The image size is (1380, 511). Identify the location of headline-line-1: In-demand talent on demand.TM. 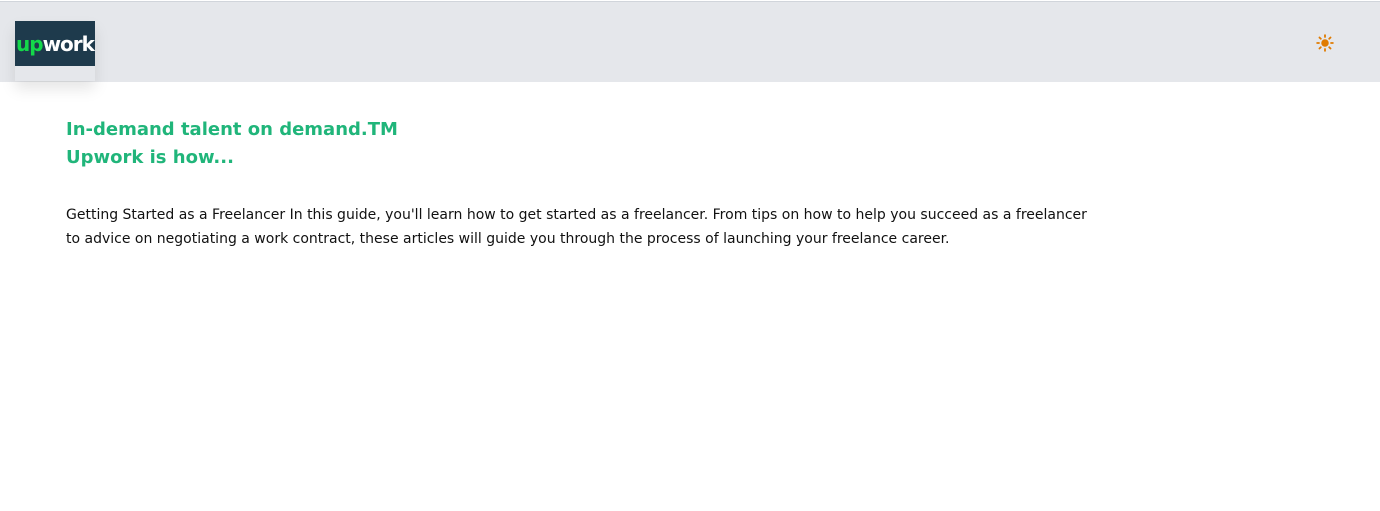
(232, 129).